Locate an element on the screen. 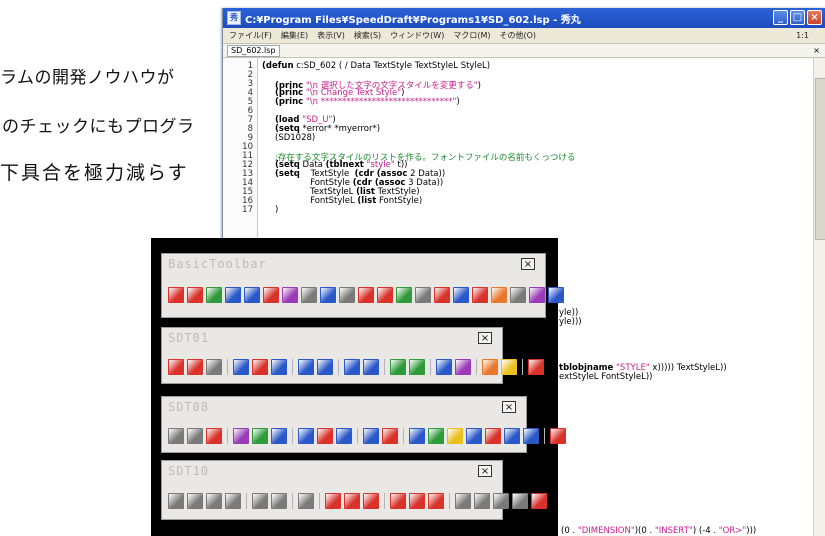 The height and width of the screenshot is (536, 825). menu-search: 検索(S) is located at coordinates (367, 35).